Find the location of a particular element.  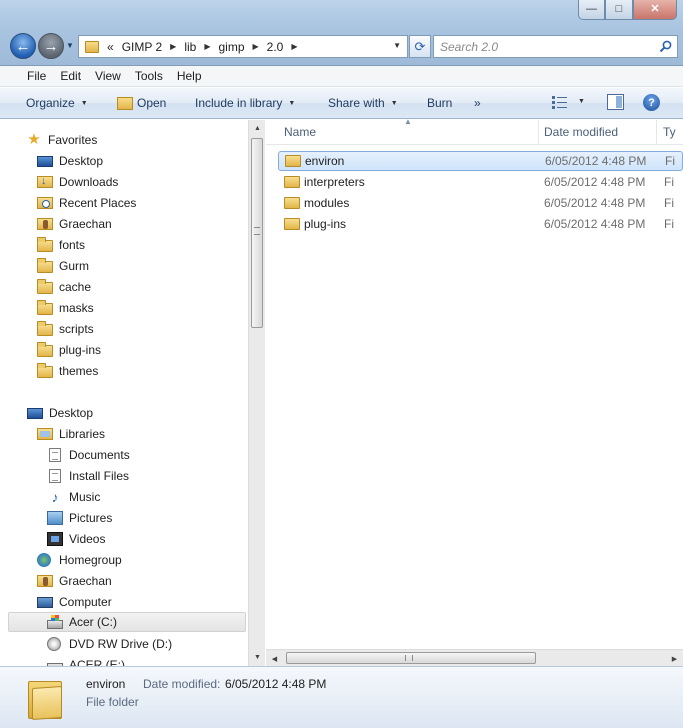

breadcrumb-label: gimp is located at coordinates (231, 47).